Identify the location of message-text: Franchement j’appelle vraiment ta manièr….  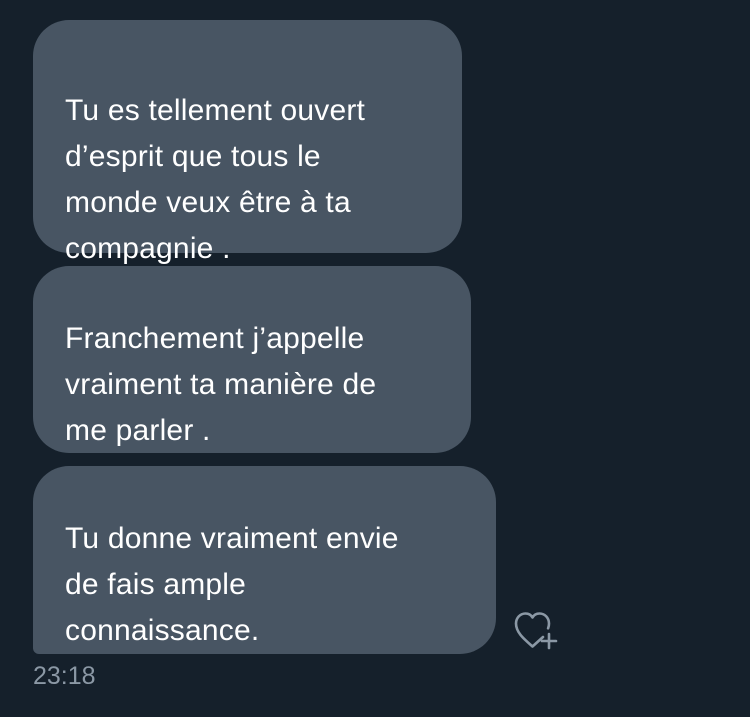
(221, 384).